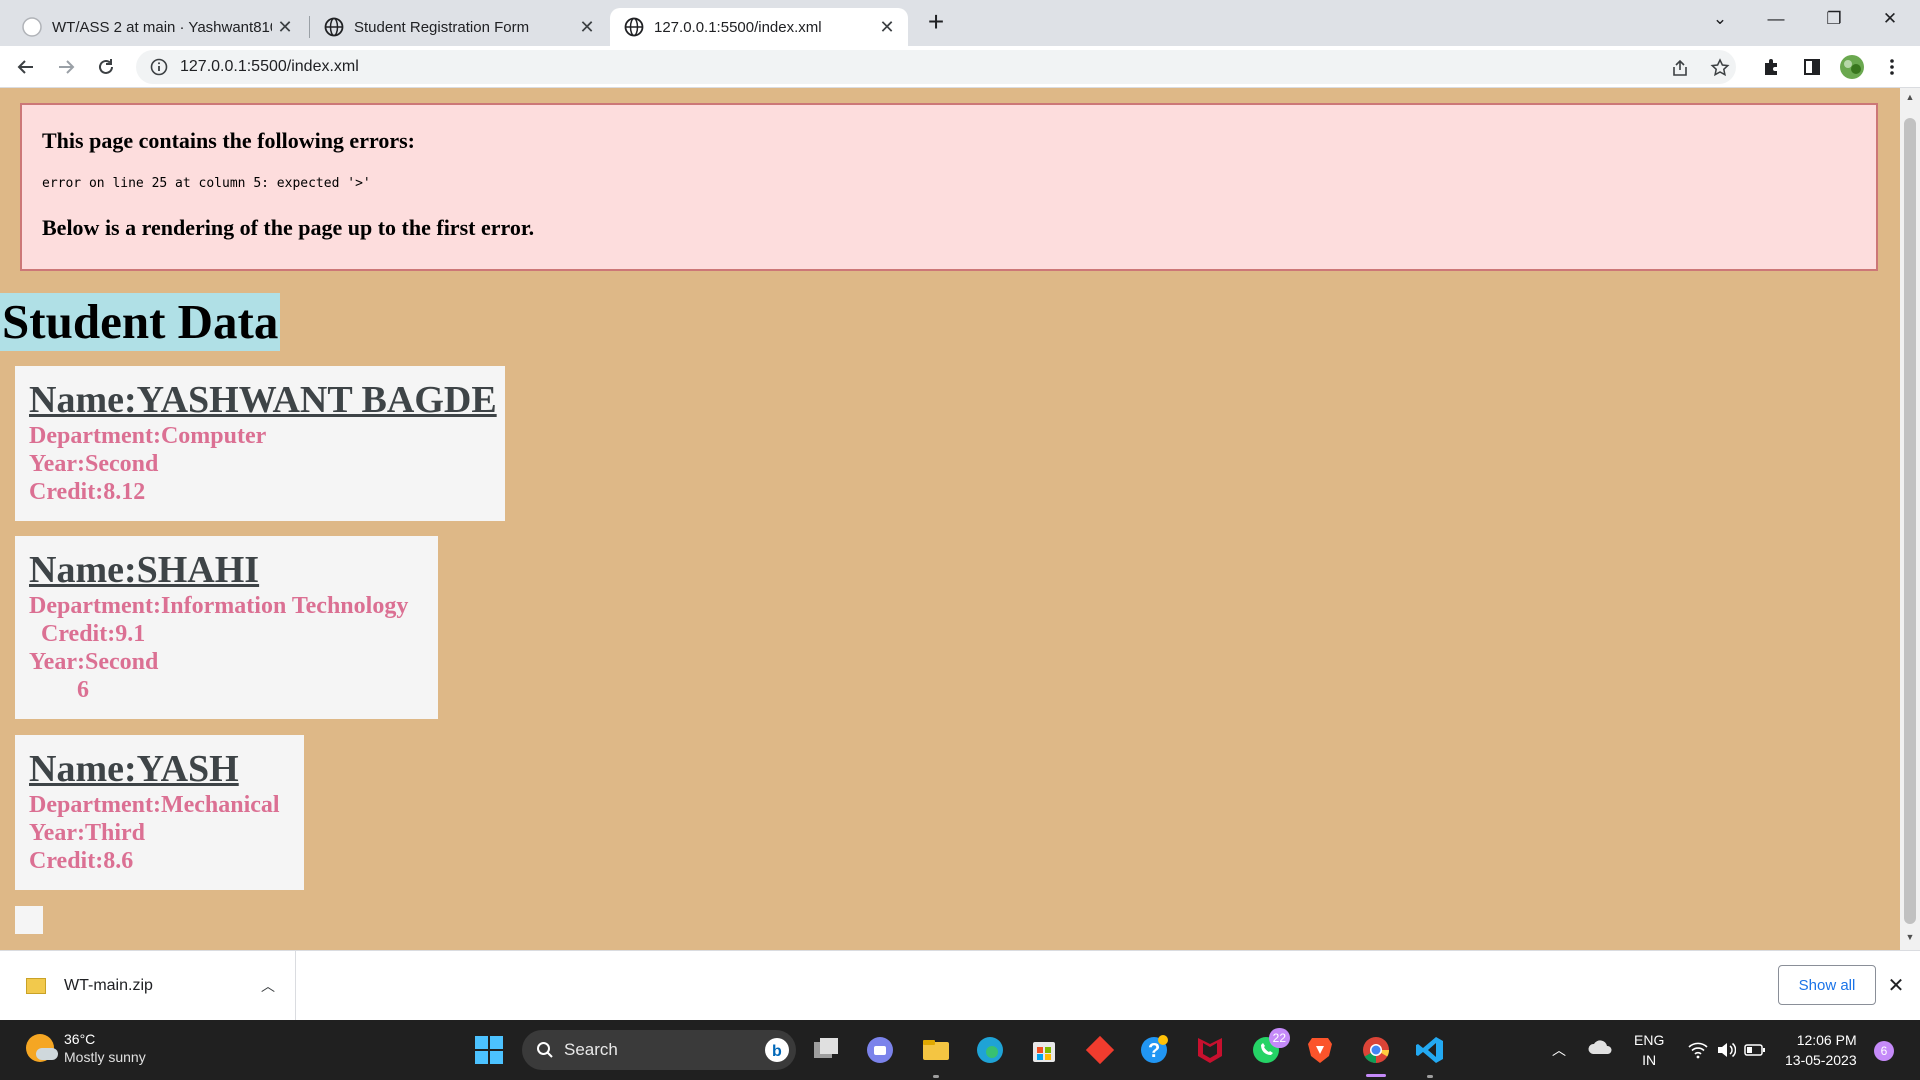 This screenshot has width=1920, height=1080. I want to click on git-icon, so click(1100, 1050).